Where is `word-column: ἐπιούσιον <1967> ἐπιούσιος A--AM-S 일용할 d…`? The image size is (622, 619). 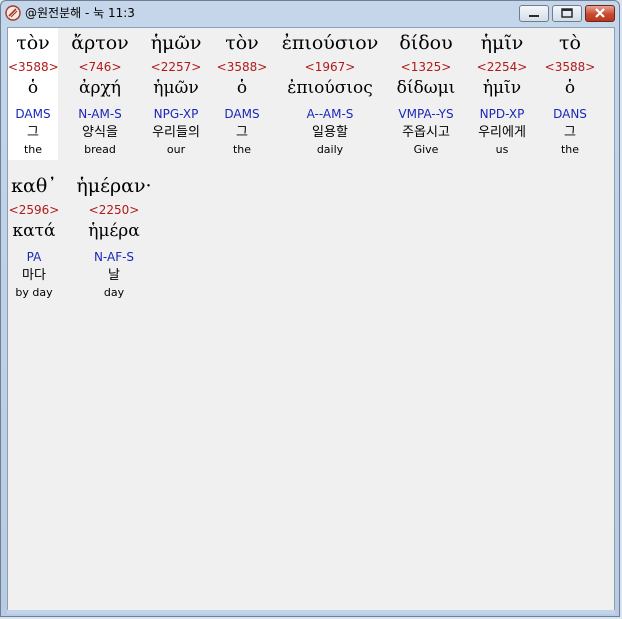
word-column: ἐπιούσιον <1967> ἐπιούσιος A--AM-S 일용할 d… is located at coordinates (330, 94).